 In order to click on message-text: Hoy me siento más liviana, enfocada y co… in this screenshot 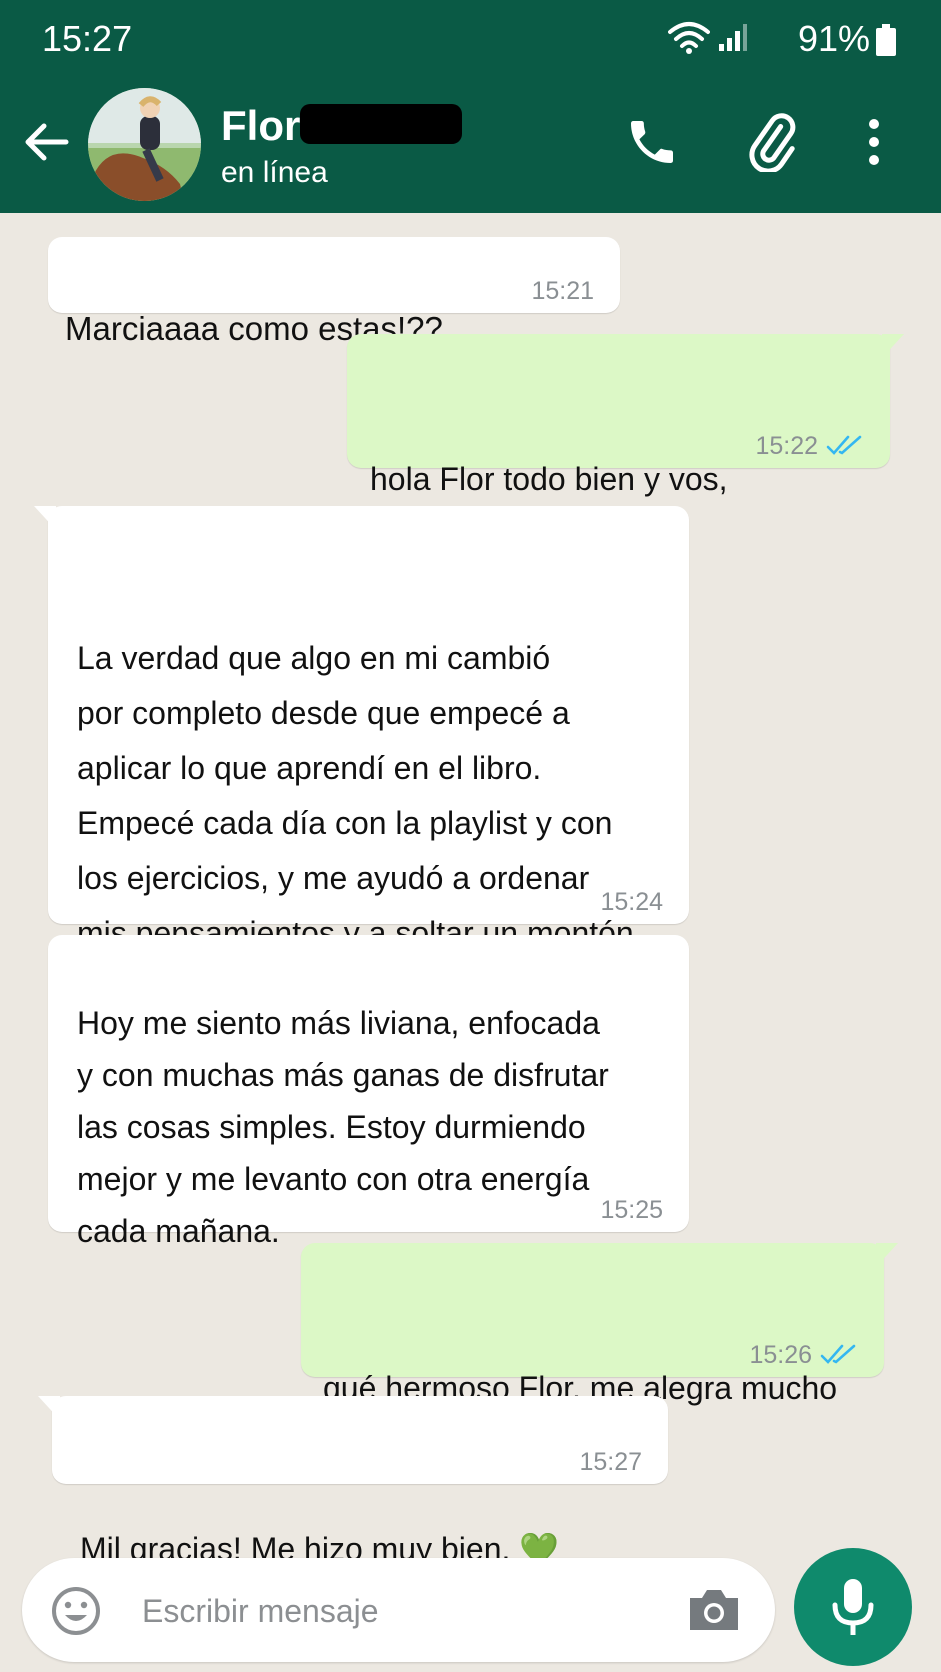, I will do `click(343, 1127)`.